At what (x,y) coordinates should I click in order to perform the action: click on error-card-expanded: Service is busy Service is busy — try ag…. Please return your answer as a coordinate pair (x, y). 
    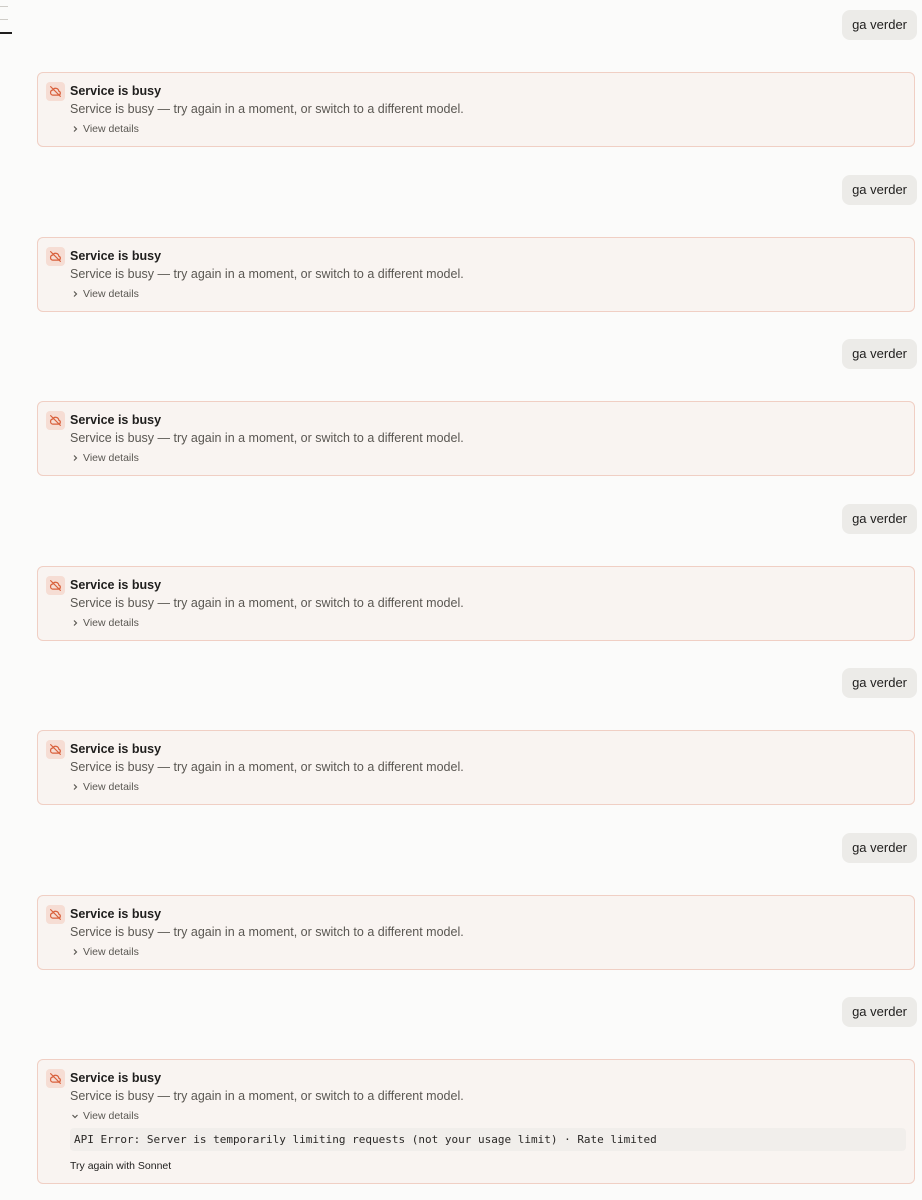
    Looking at the image, I should click on (476, 1121).